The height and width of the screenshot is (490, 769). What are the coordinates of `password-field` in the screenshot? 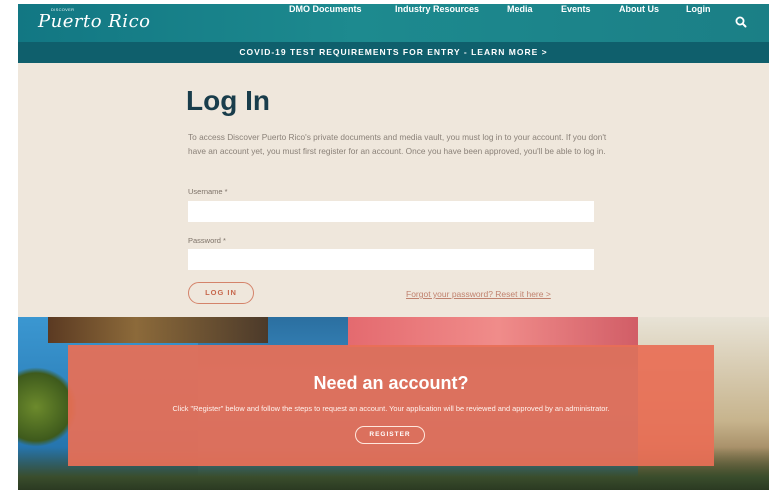 It's located at (391, 259).